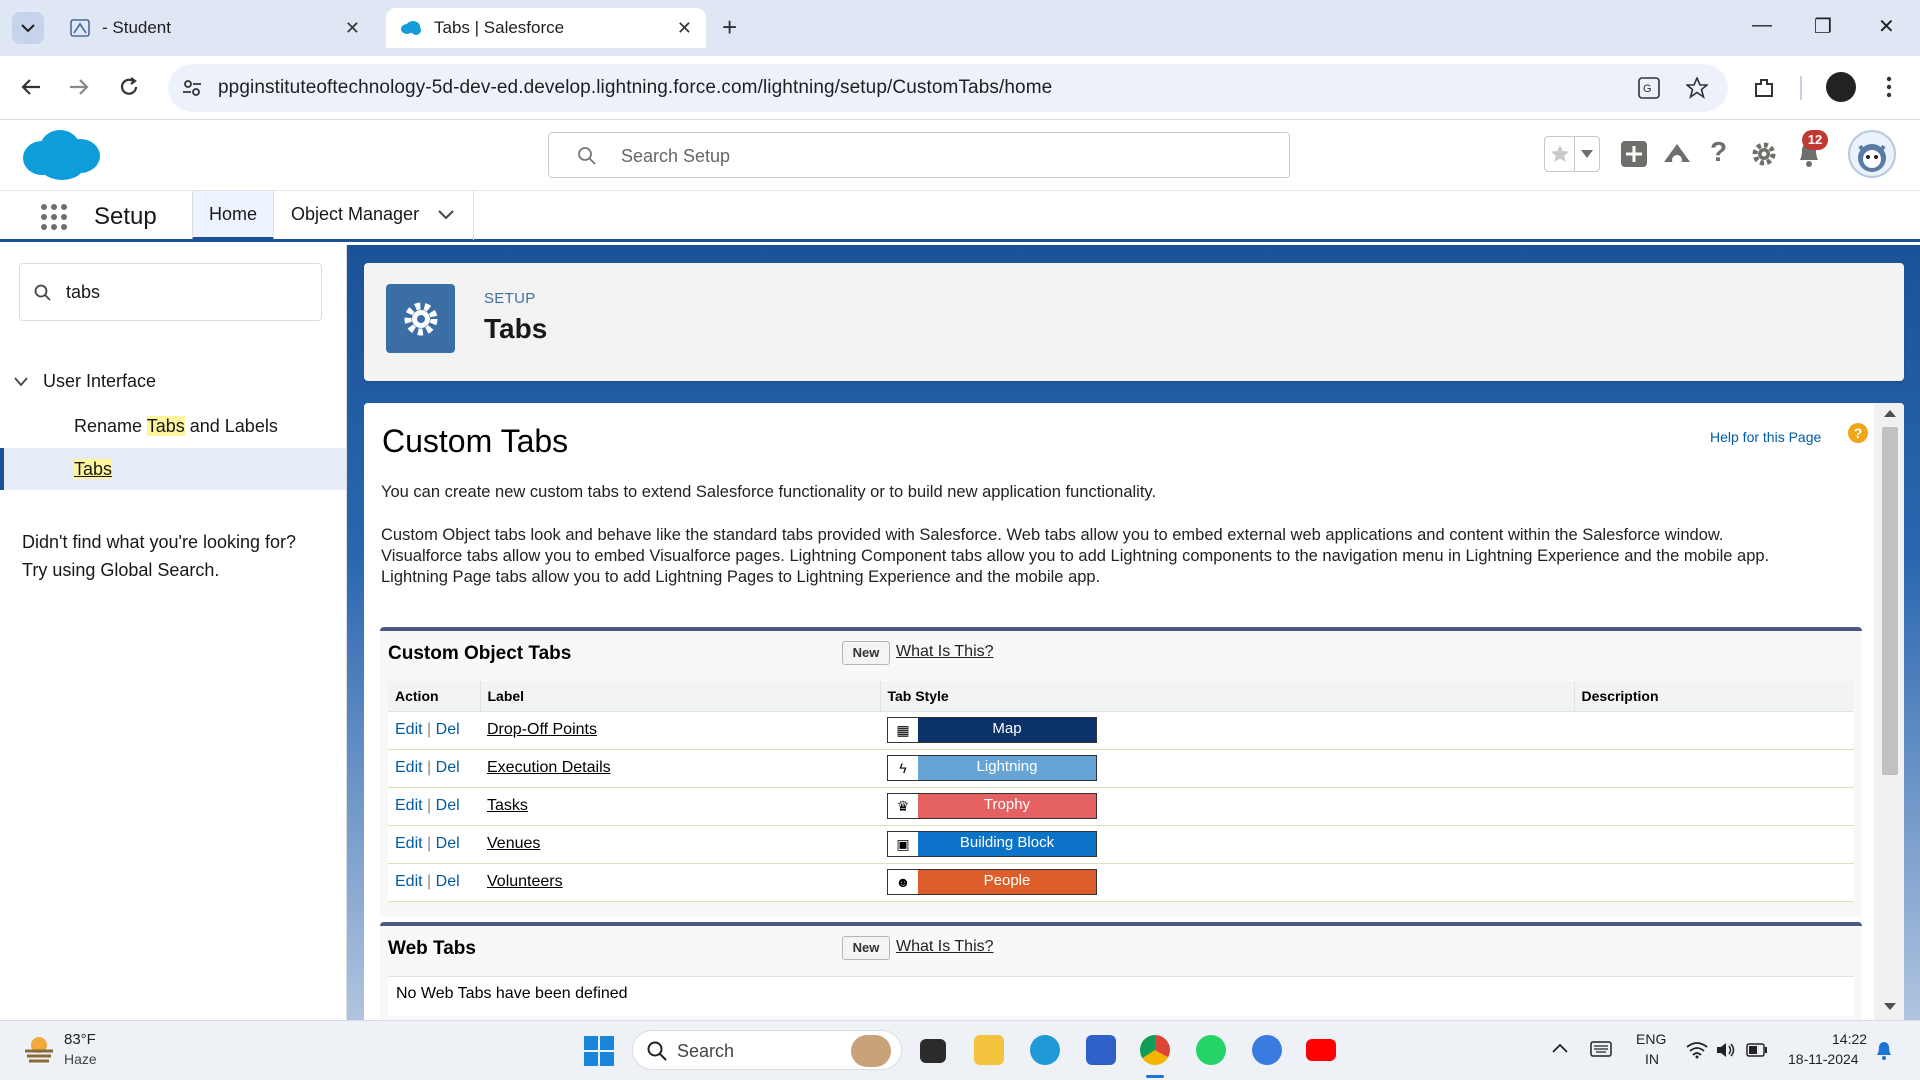 The image size is (1920, 1080). What do you see at coordinates (1697, 88) in the screenshot?
I see `bookmark-star-icon` at bounding box center [1697, 88].